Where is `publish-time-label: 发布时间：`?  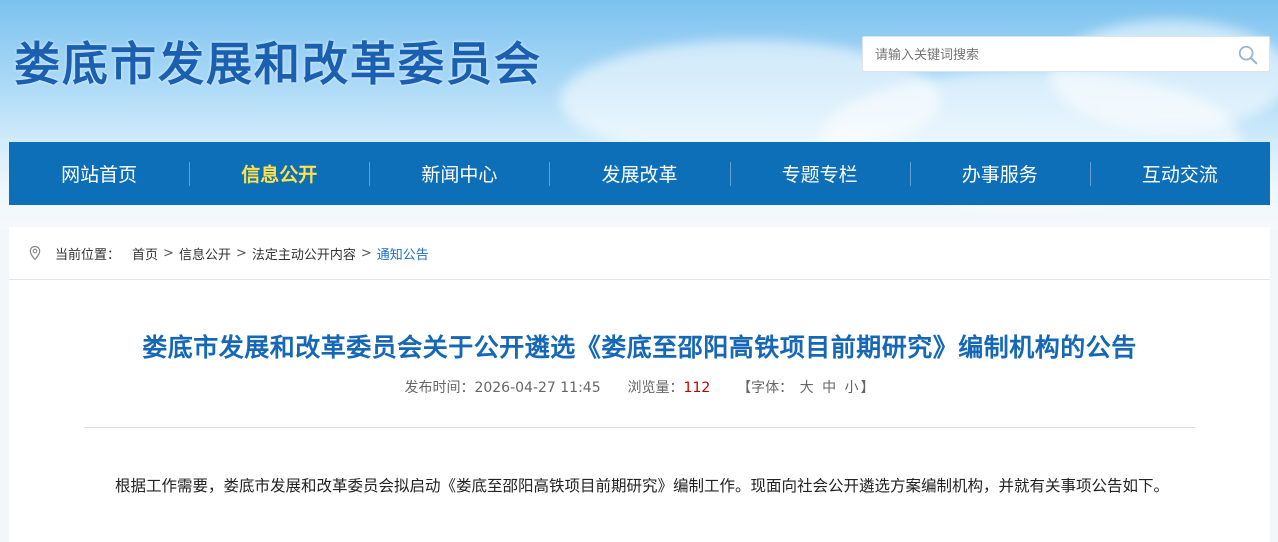 publish-time-label: 发布时间： is located at coordinates (439, 388).